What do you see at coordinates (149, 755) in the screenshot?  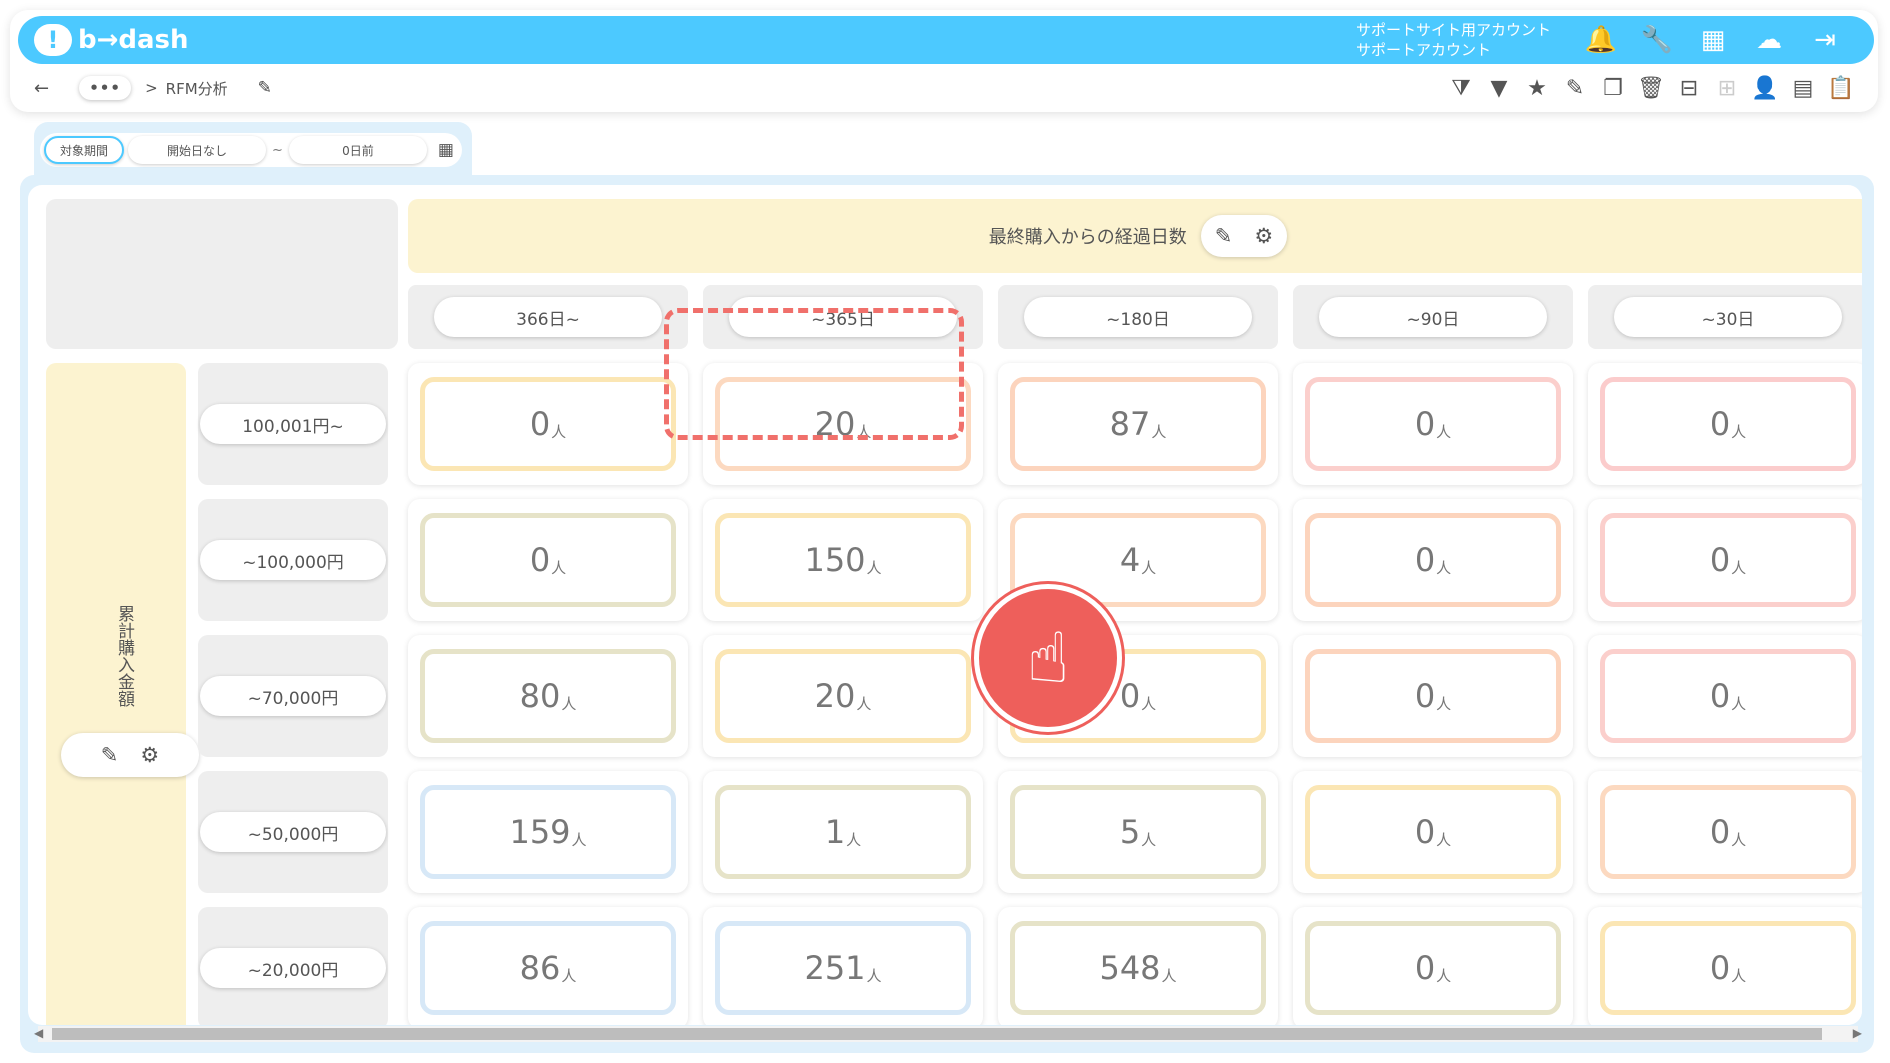 I see `settings-row-axis-icon: ⚙` at bounding box center [149, 755].